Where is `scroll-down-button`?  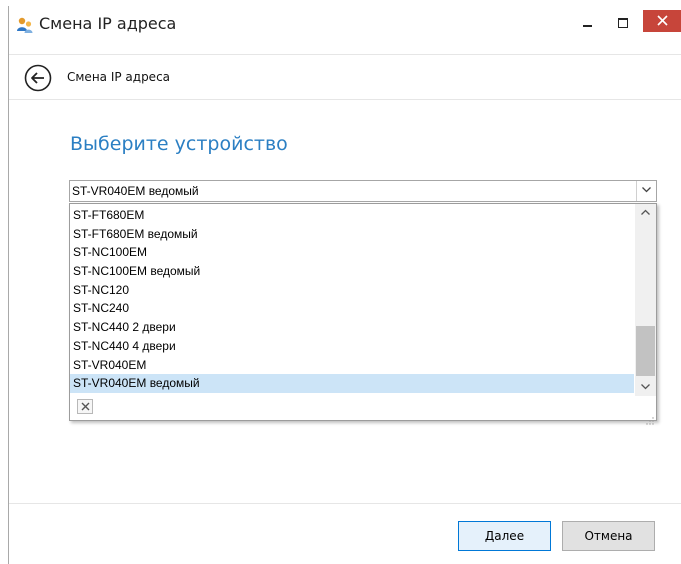
scroll-down-button is located at coordinates (645, 387).